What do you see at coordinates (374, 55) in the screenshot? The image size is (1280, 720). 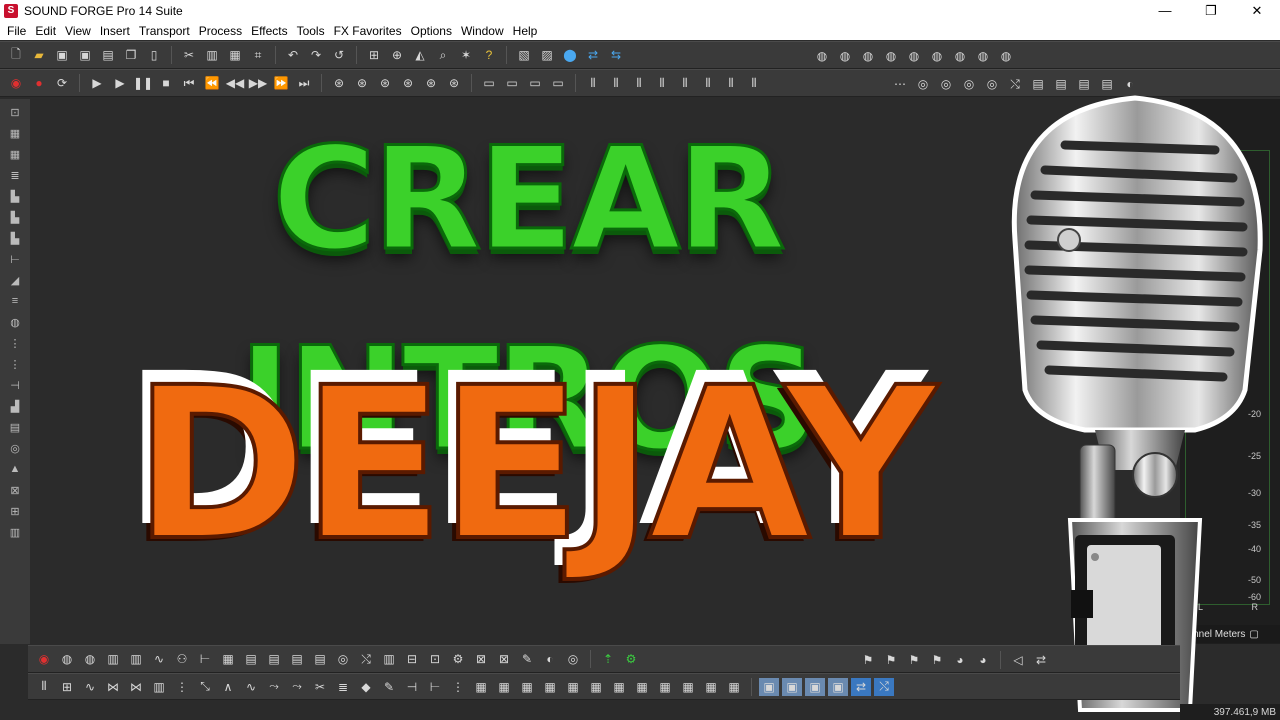 I see `marker-icon: ⊞` at bounding box center [374, 55].